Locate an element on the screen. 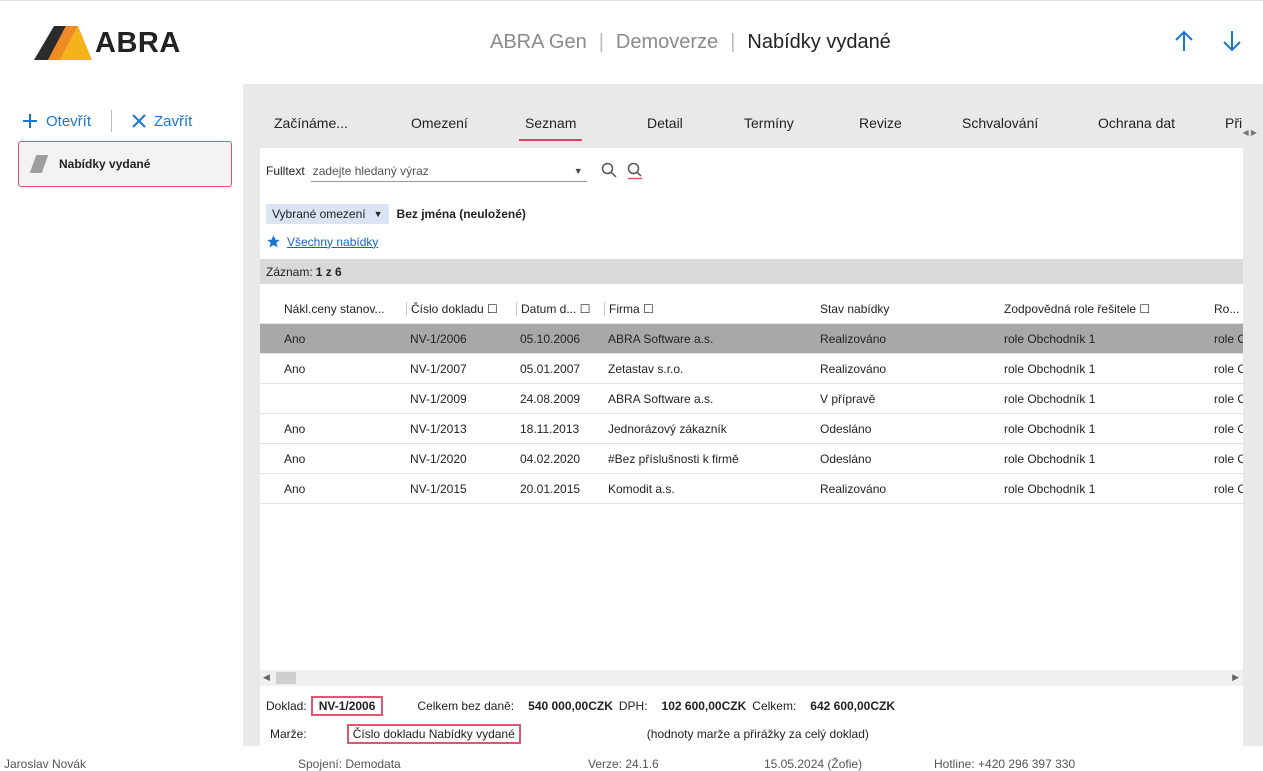 Image resolution: width=1263 pixels, height=771 pixels. tab-omezeni: Omezení is located at coordinates (439, 123).